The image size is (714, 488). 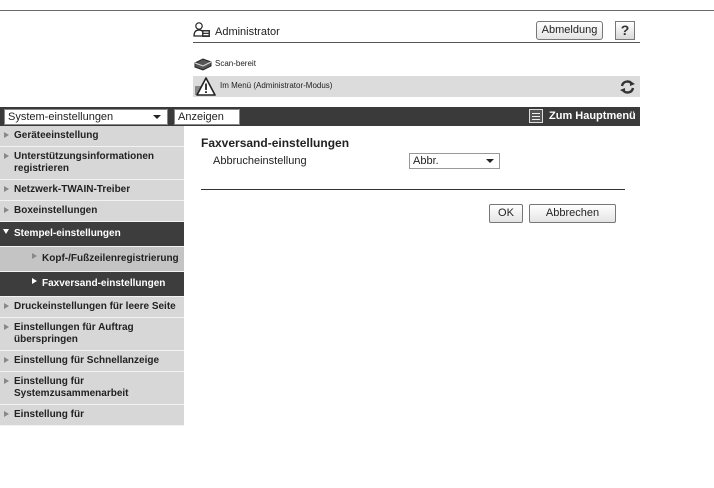 I want to click on sidebar-item-geraeteeinstellung: Geräteeinstellung, so click(x=92, y=136).